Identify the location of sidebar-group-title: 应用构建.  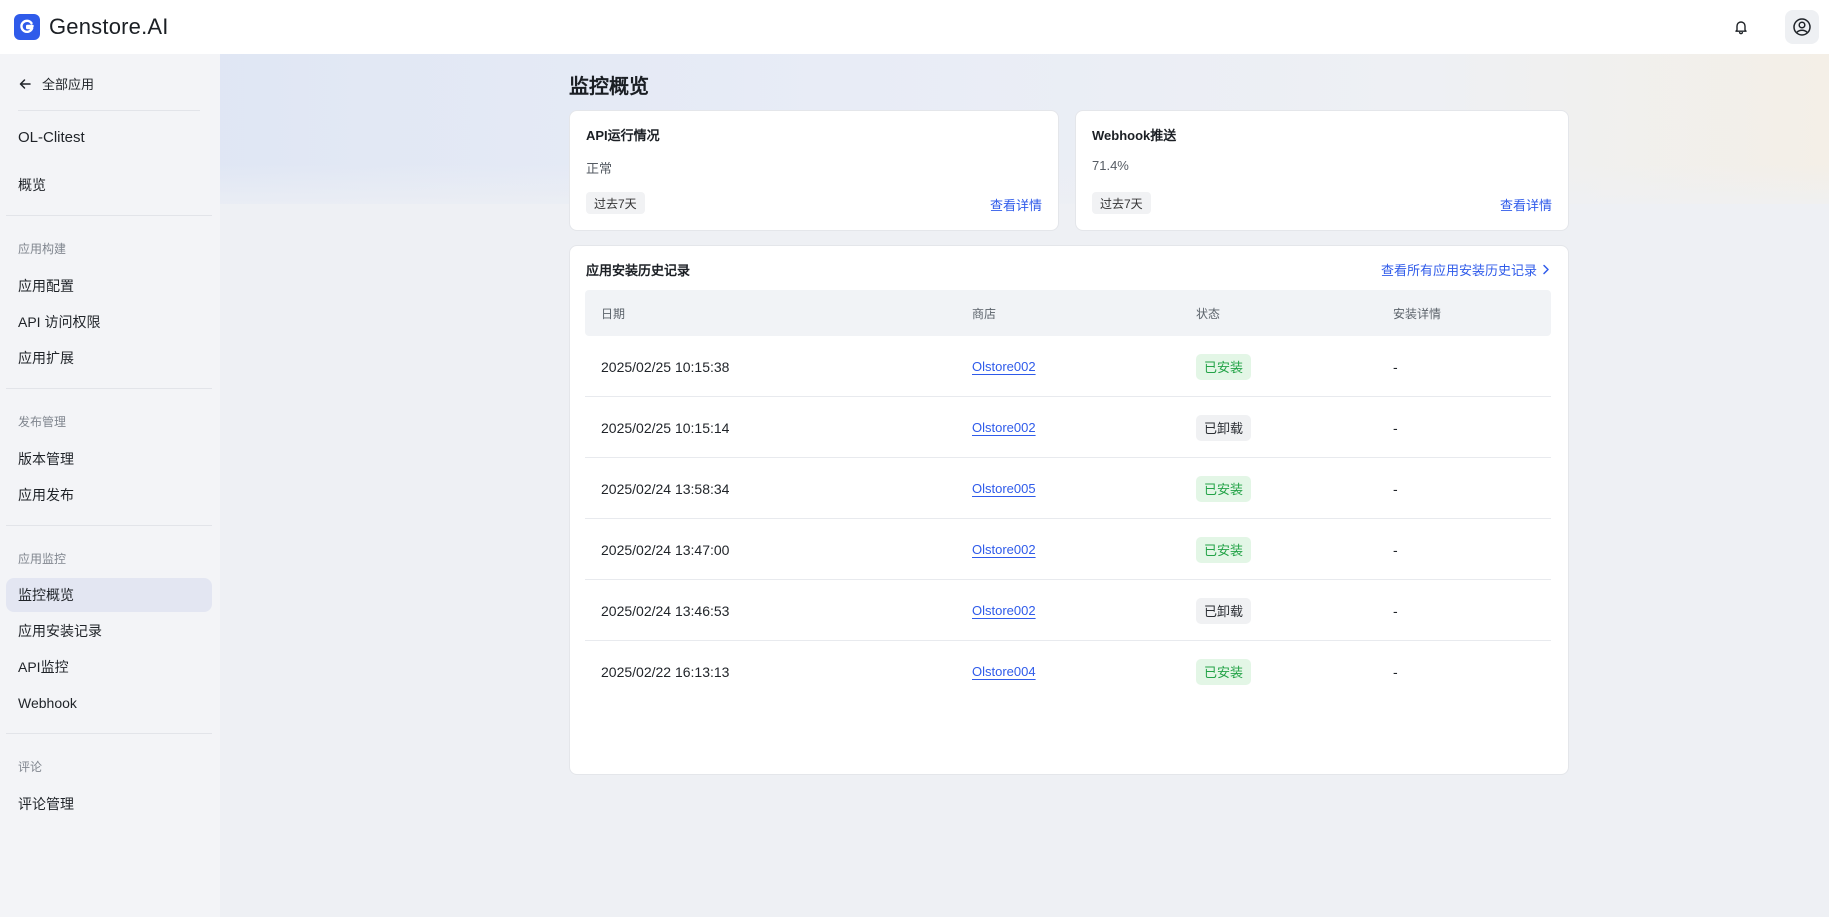
(42, 249).